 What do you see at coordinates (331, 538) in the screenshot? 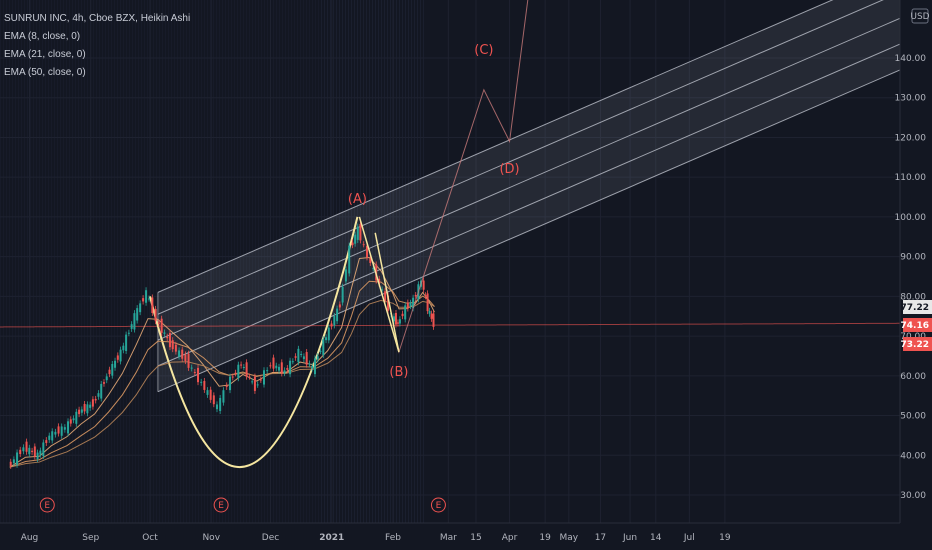
I see `x-tick-label: 2021` at bounding box center [331, 538].